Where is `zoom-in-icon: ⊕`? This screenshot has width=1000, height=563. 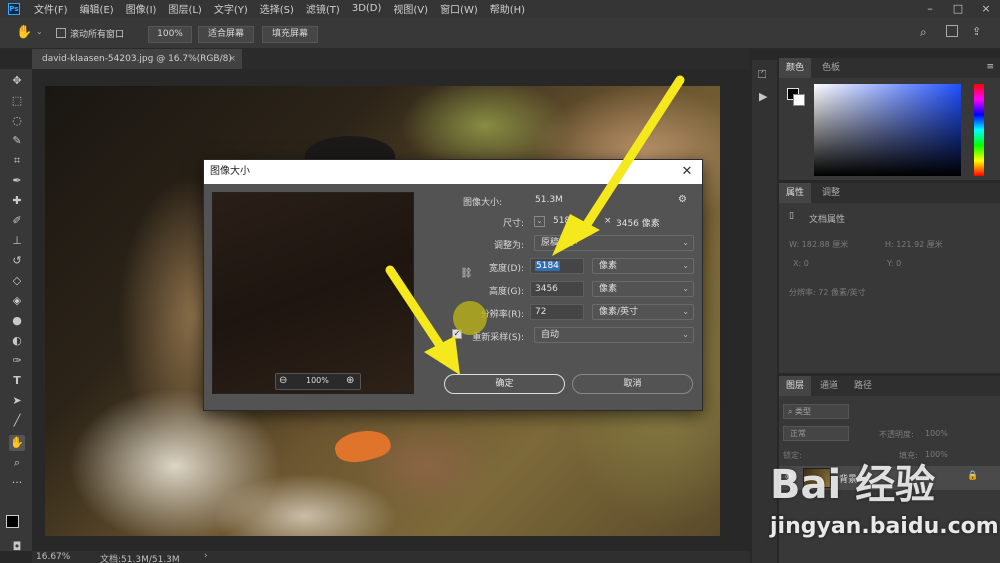
zoom-in-icon: ⊕ is located at coordinates (350, 380).